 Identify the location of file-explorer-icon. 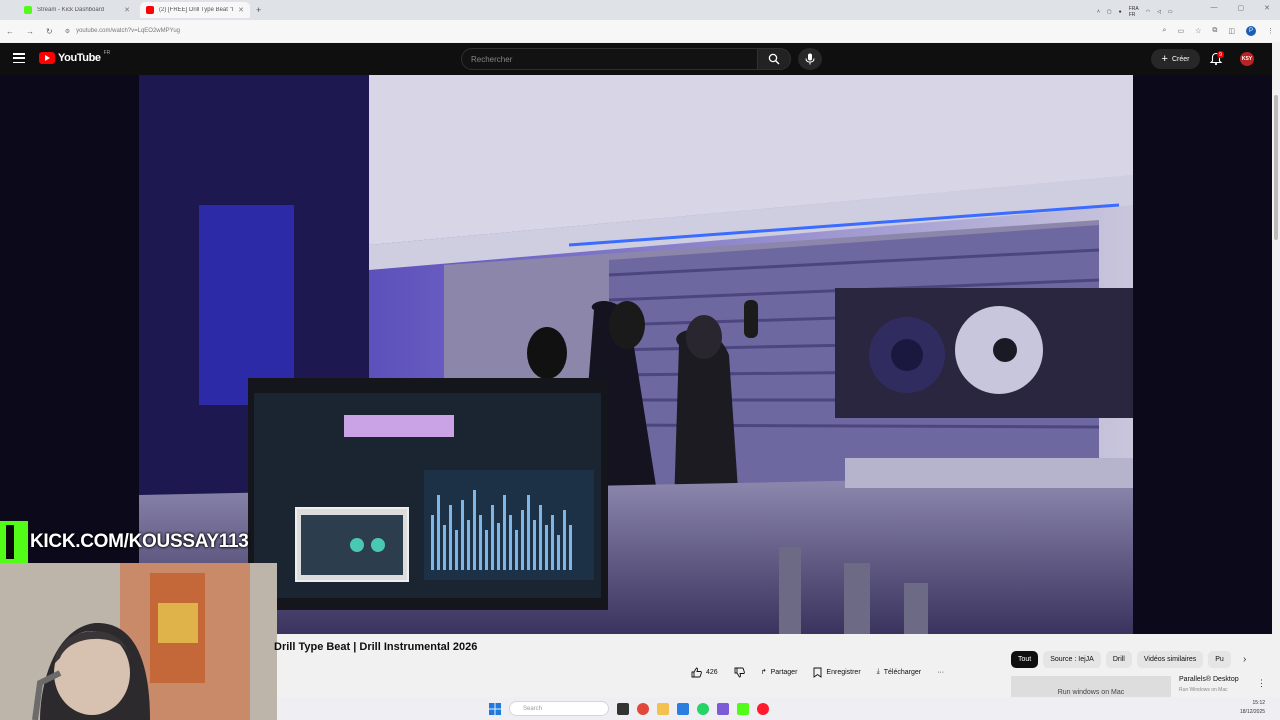
(663, 708).